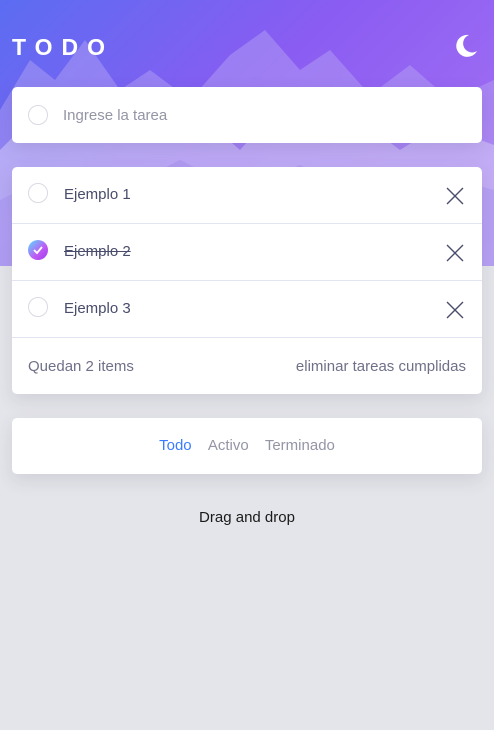 Image resolution: width=494 pixels, height=730 pixels. What do you see at coordinates (175, 445) in the screenshot?
I see `filter-all: Todo` at bounding box center [175, 445].